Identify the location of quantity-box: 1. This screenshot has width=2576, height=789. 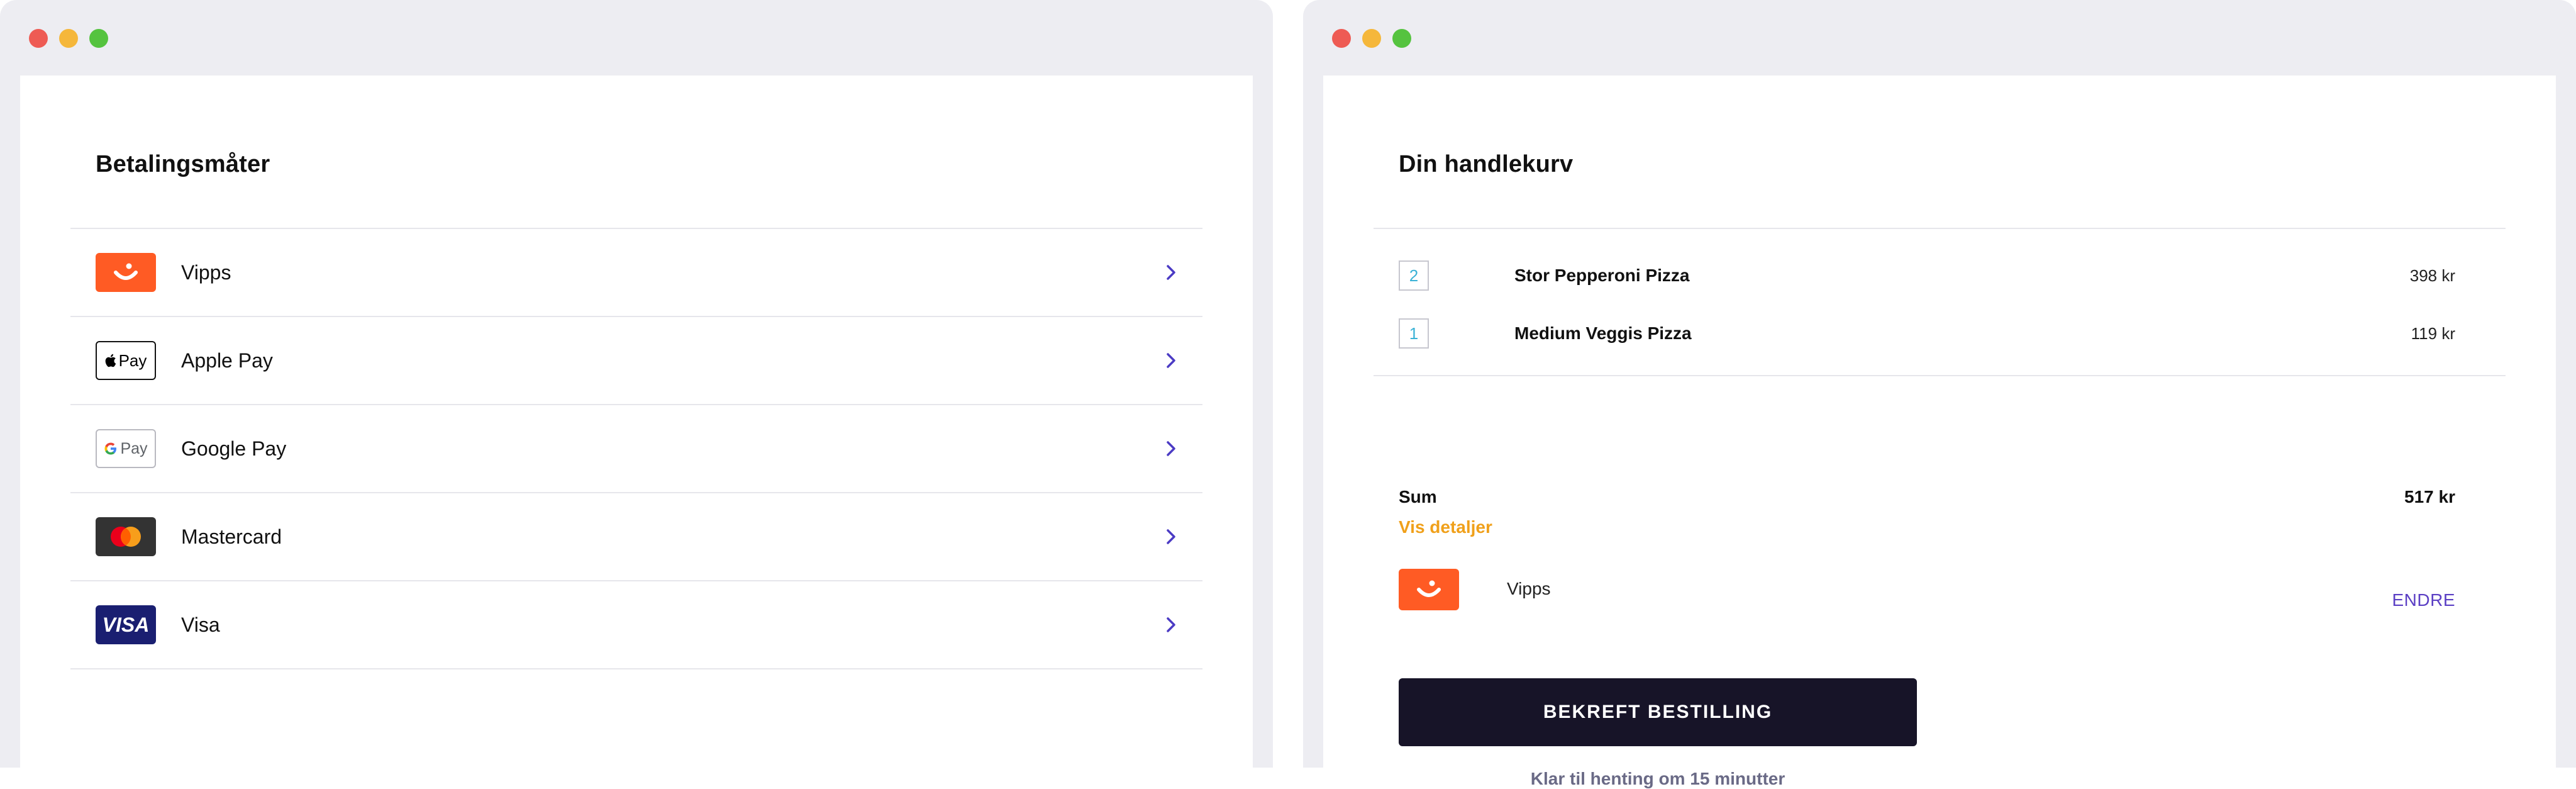
(1414, 333).